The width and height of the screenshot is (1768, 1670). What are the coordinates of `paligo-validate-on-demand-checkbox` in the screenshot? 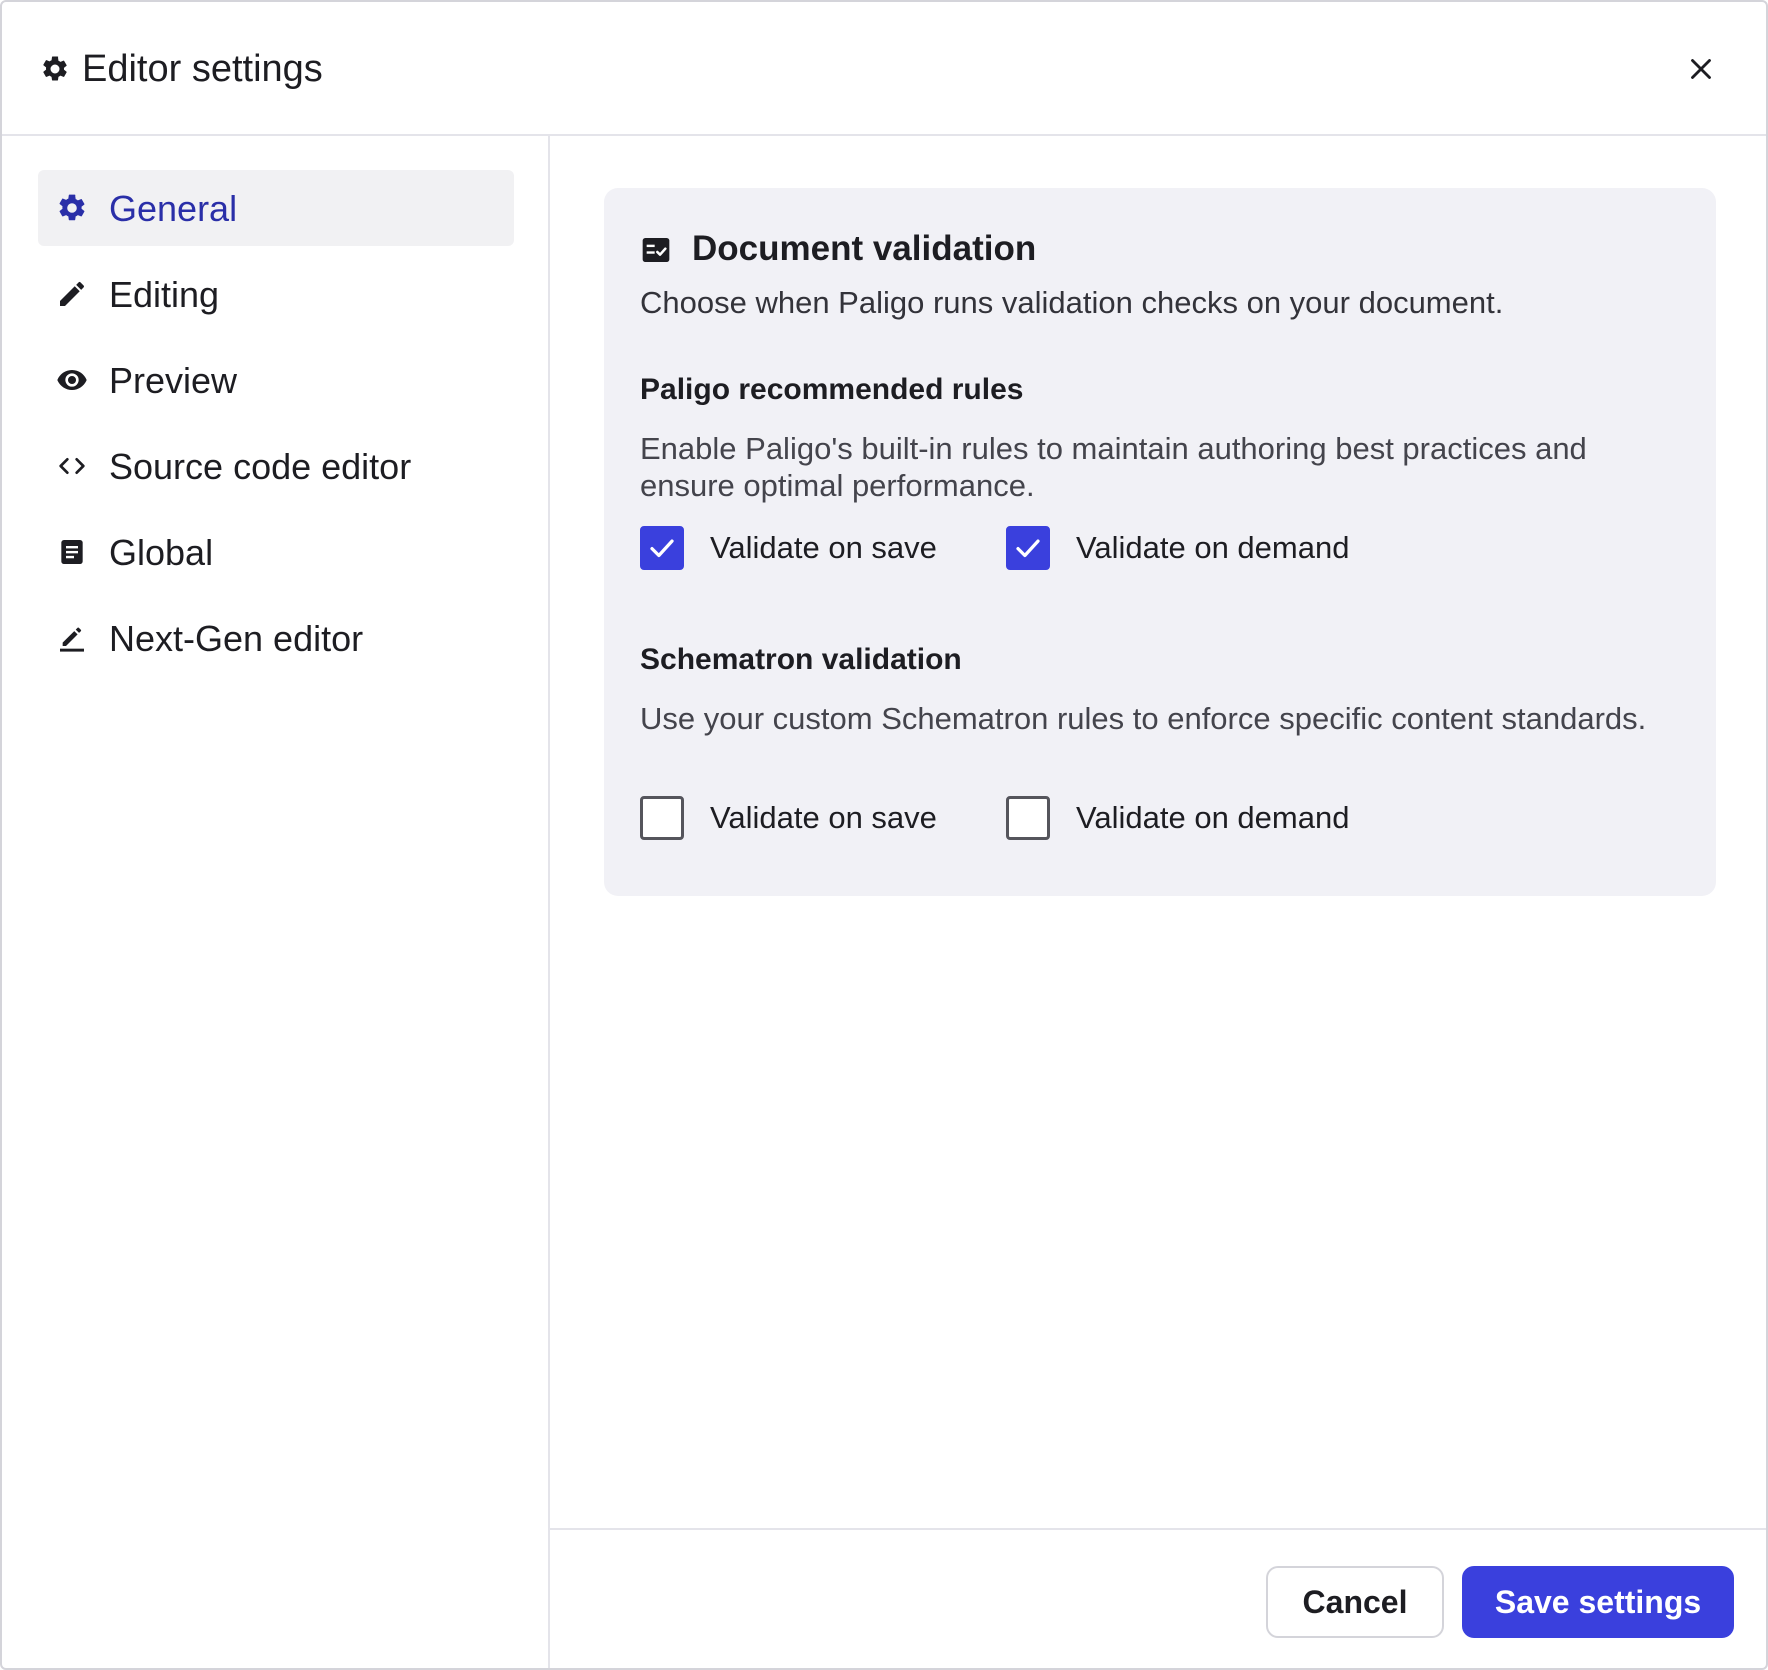 It's located at (1028, 548).